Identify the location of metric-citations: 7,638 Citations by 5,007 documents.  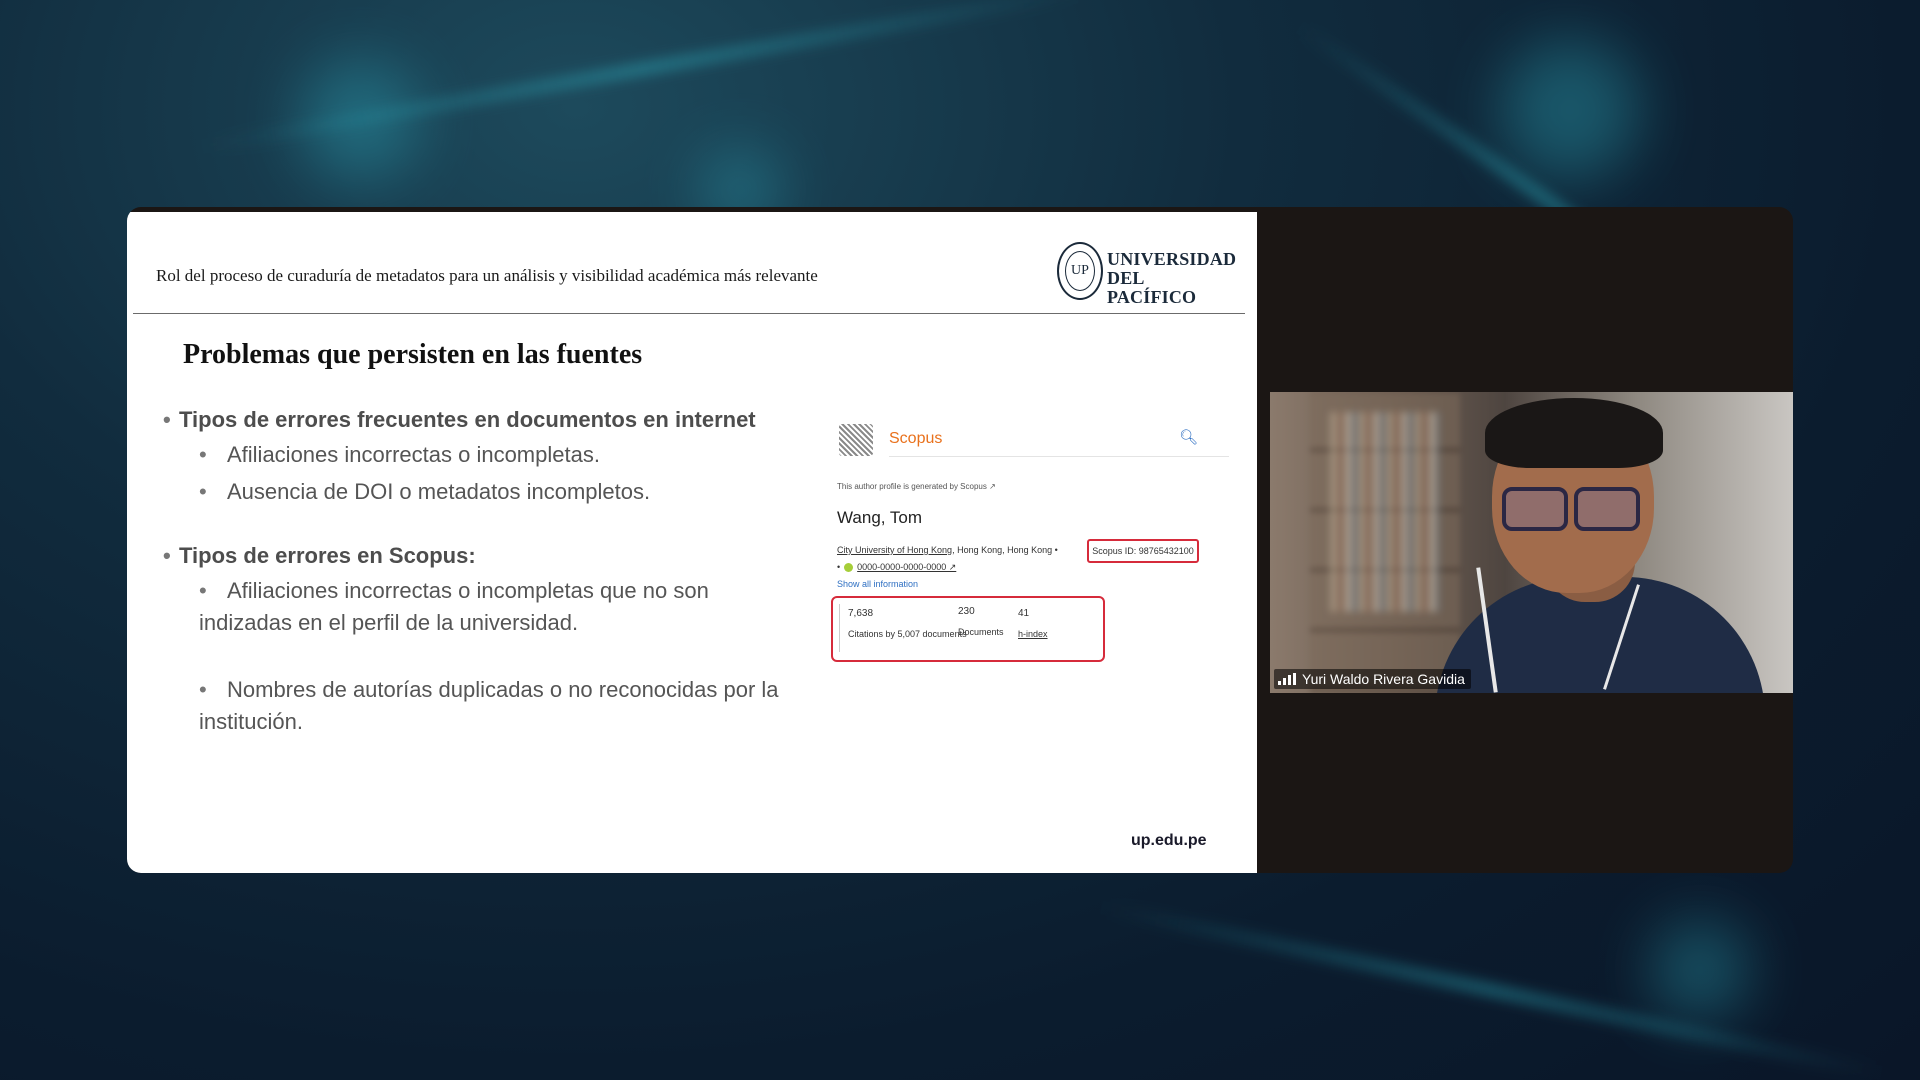
(907, 623).